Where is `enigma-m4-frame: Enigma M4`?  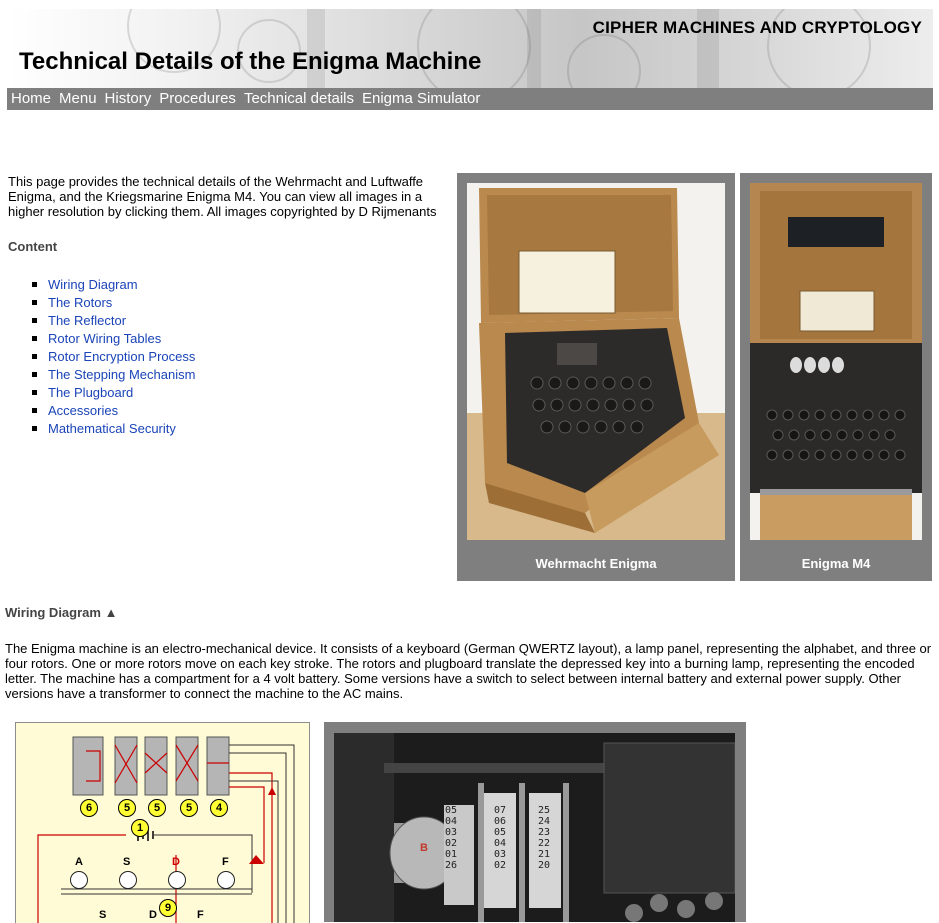 enigma-m4-frame: Enigma M4 is located at coordinates (836, 377).